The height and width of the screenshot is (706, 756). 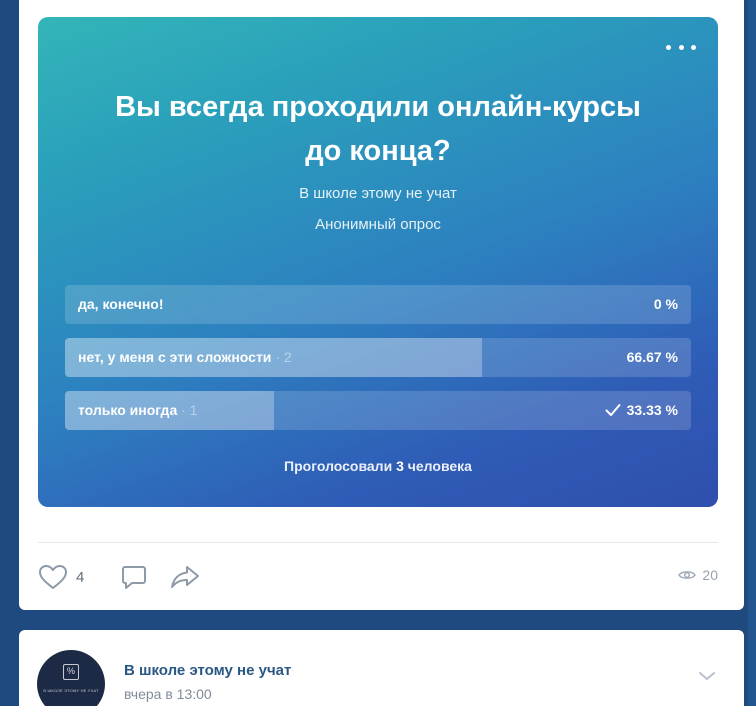 What do you see at coordinates (687, 575) in the screenshot?
I see `eye-icon` at bounding box center [687, 575].